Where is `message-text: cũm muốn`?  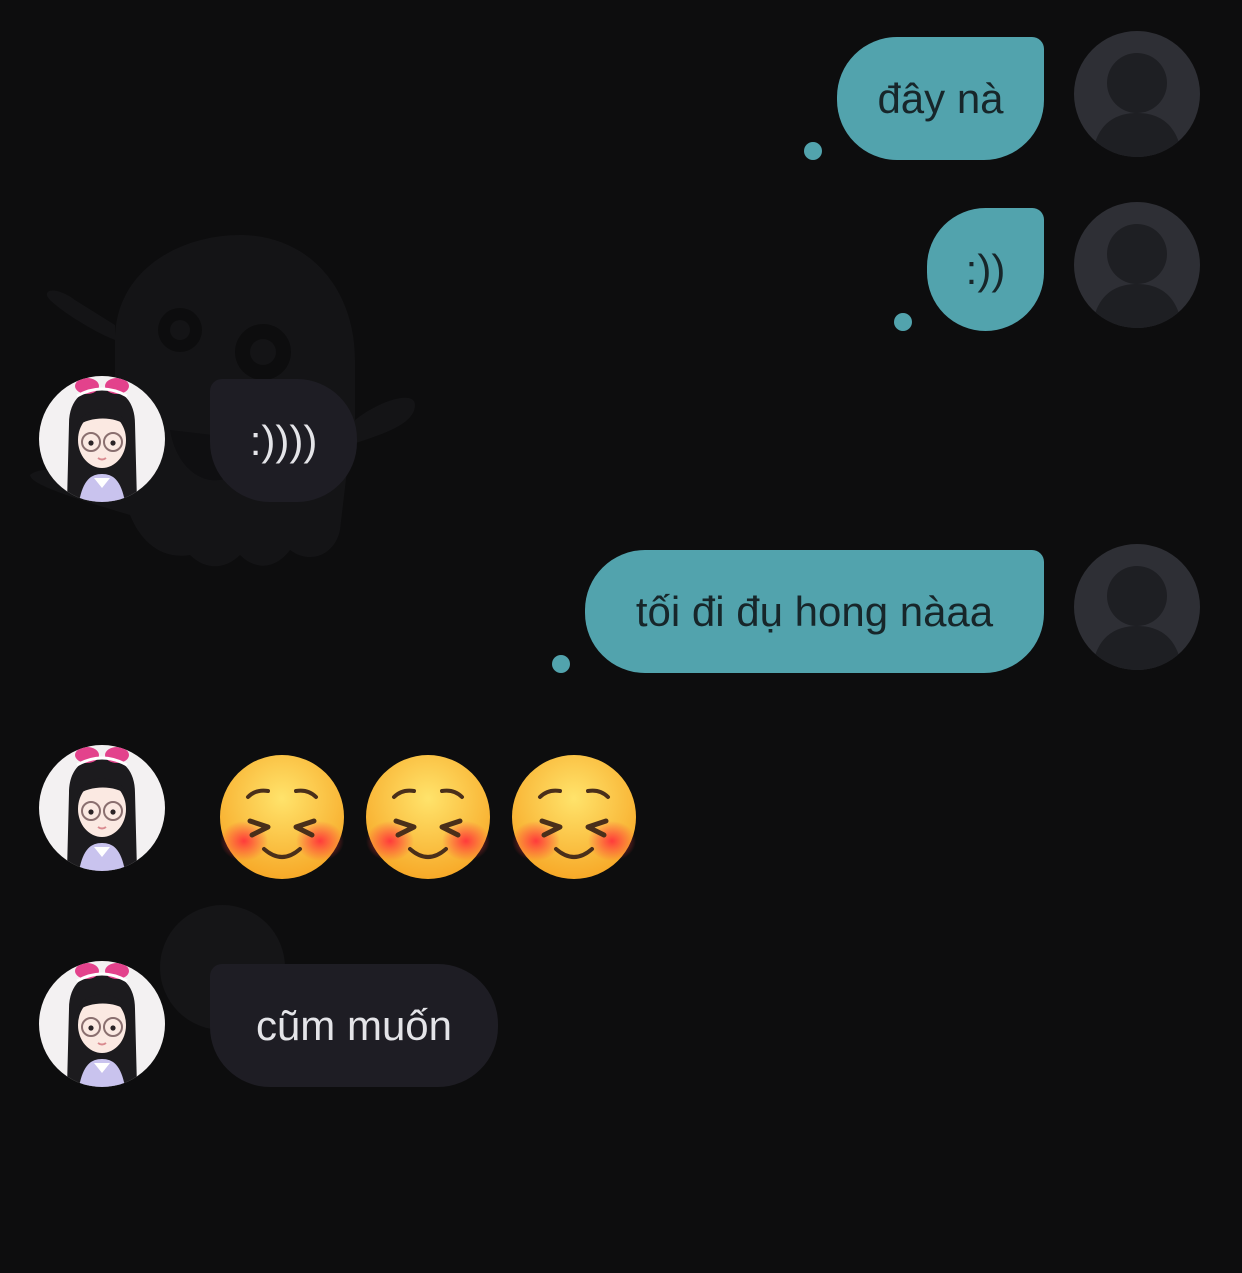 message-text: cũm muốn is located at coordinates (354, 1025).